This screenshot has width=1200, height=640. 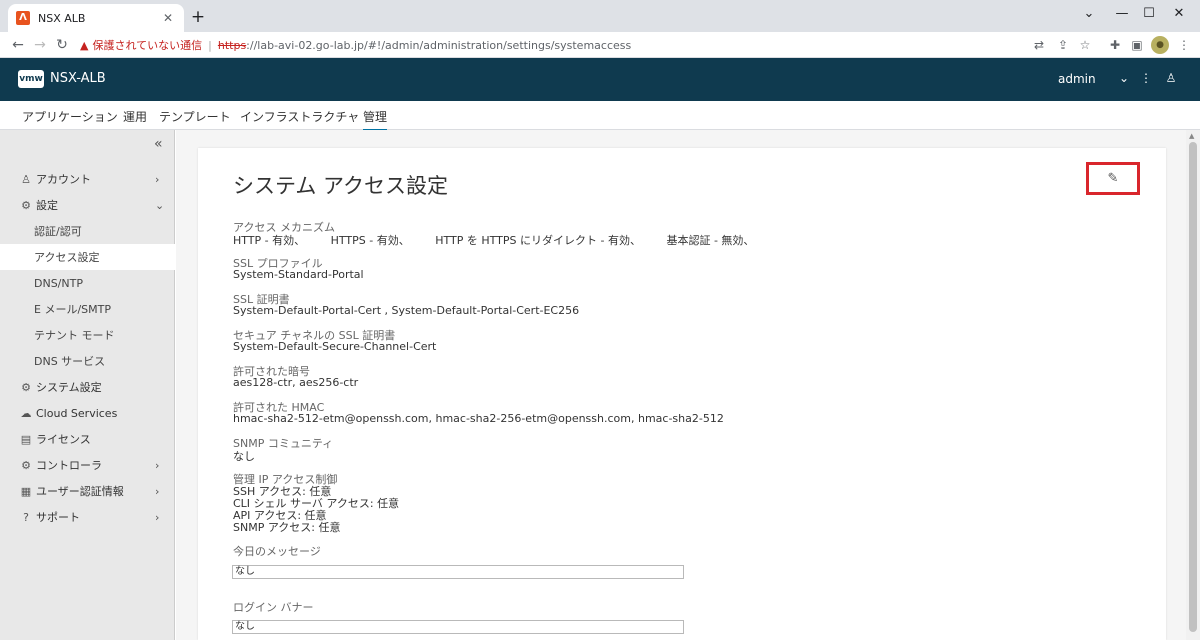 What do you see at coordinates (168, 18) in the screenshot?
I see `tab-close-icon: ✕` at bounding box center [168, 18].